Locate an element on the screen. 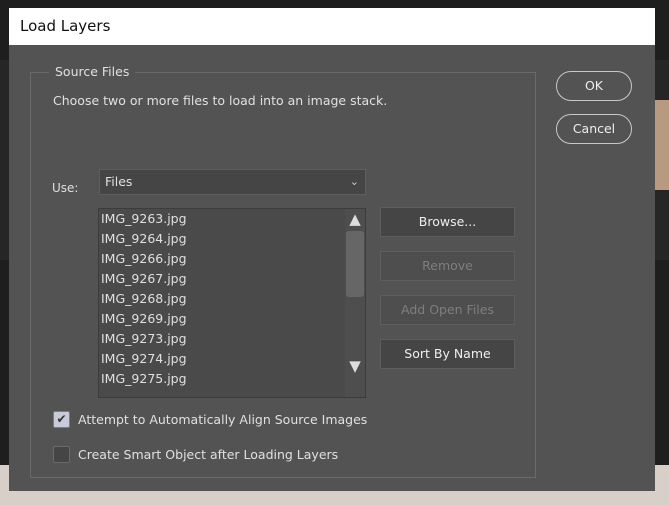 The width and height of the screenshot is (669, 505). remove-button: Remove is located at coordinates (447, 266).